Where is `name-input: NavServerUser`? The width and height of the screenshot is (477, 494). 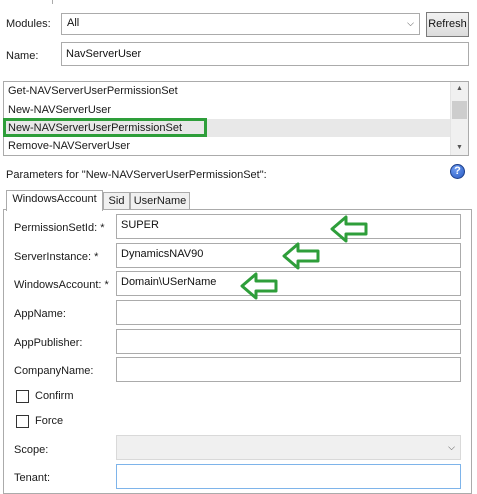 name-input: NavServerUser is located at coordinates (265, 54).